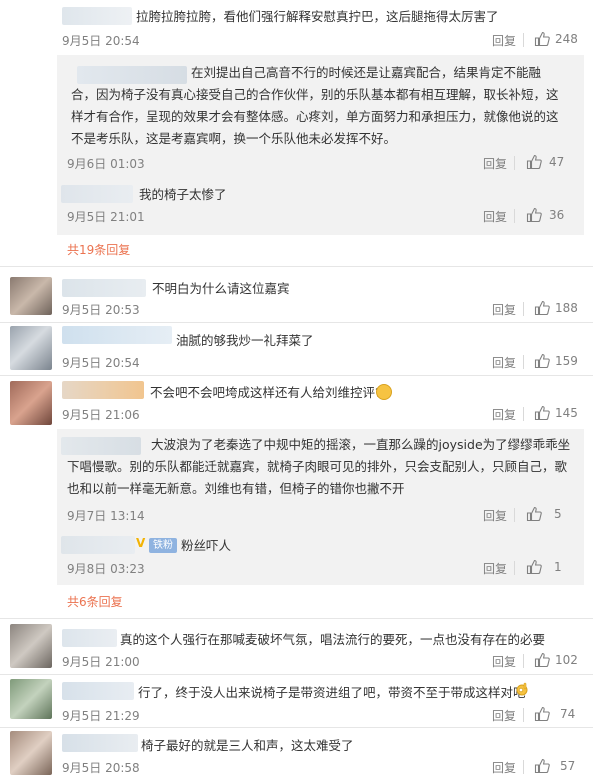  I want to click on emoji-face-icon, so click(384, 392).